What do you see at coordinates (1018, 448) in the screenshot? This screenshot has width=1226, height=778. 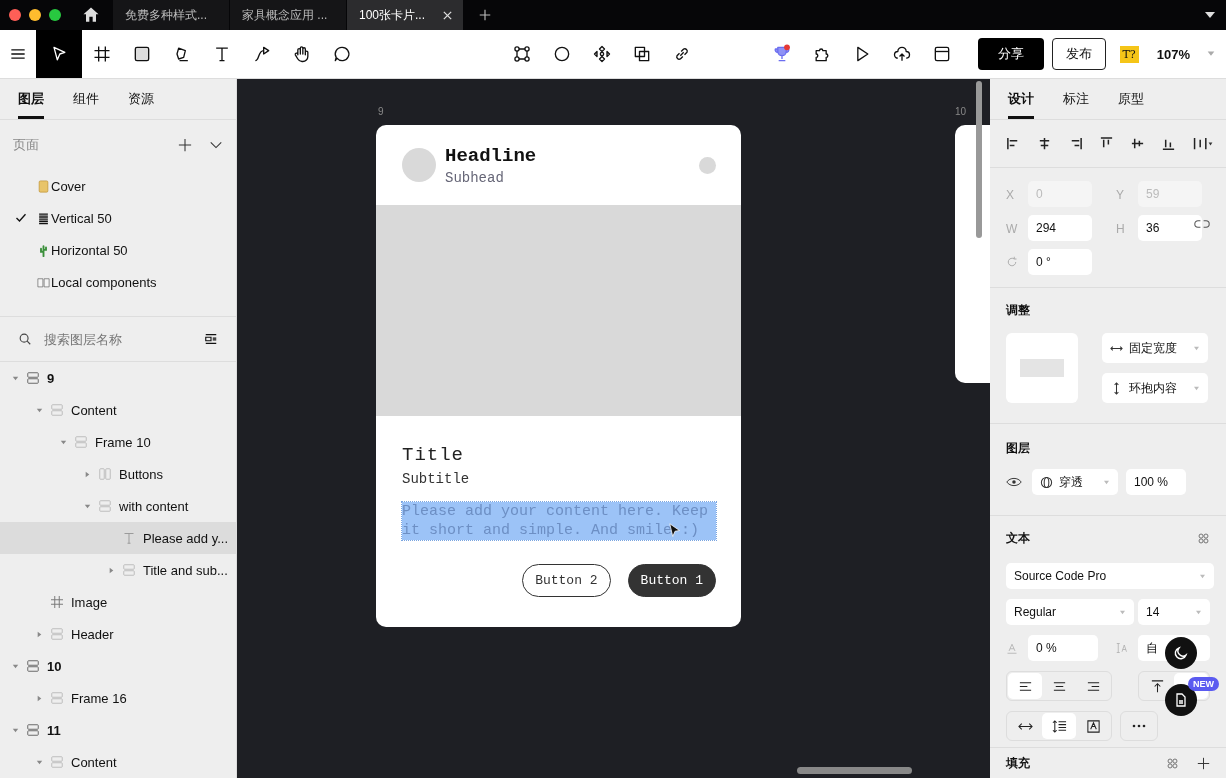 I see `section-title: 图层` at bounding box center [1018, 448].